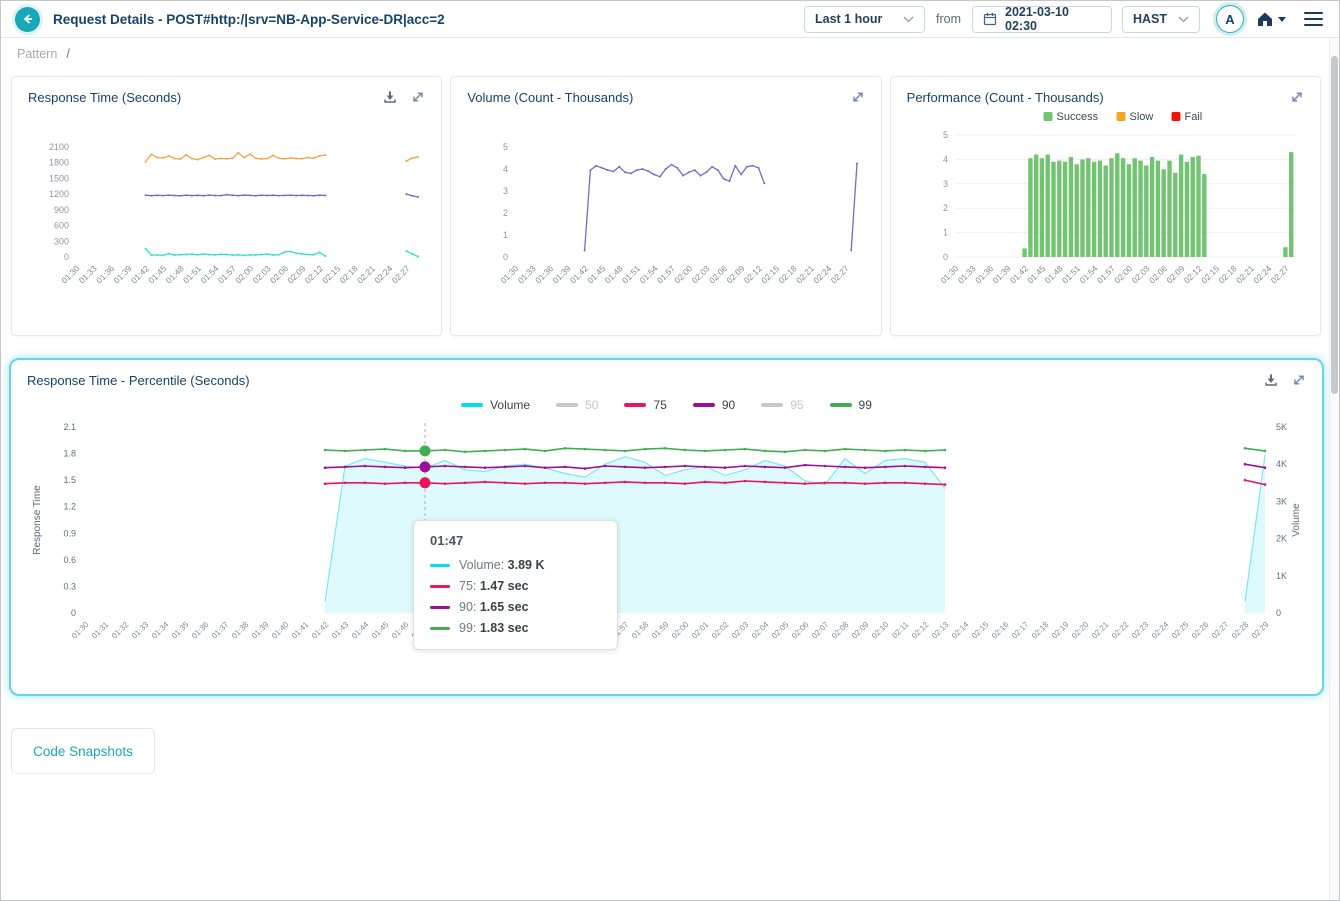 This screenshot has height=901, width=1340. I want to click on svg-text: Success, so click(1077, 117).